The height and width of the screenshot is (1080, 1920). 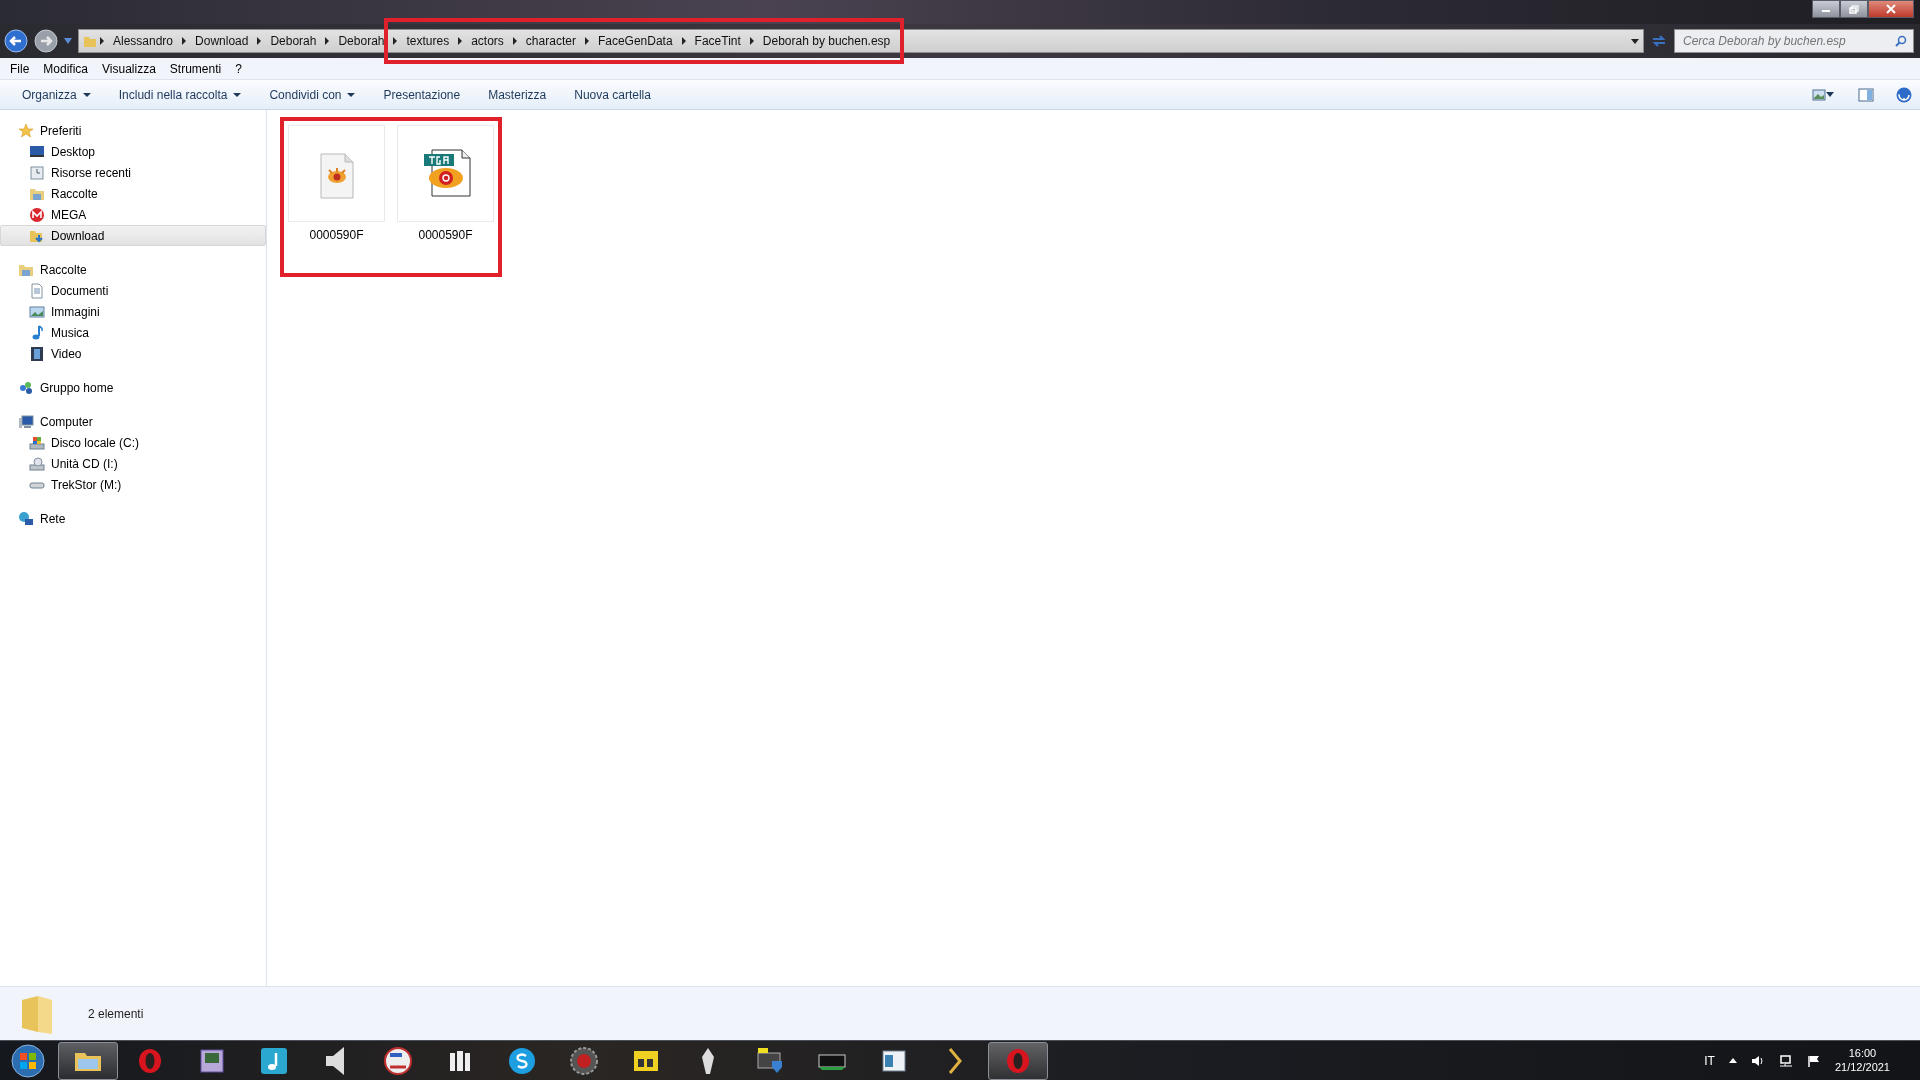 What do you see at coordinates (1862, 1053) in the screenshot?
I see `clock-time: 16:00` at bounding box center [1862, 1053].